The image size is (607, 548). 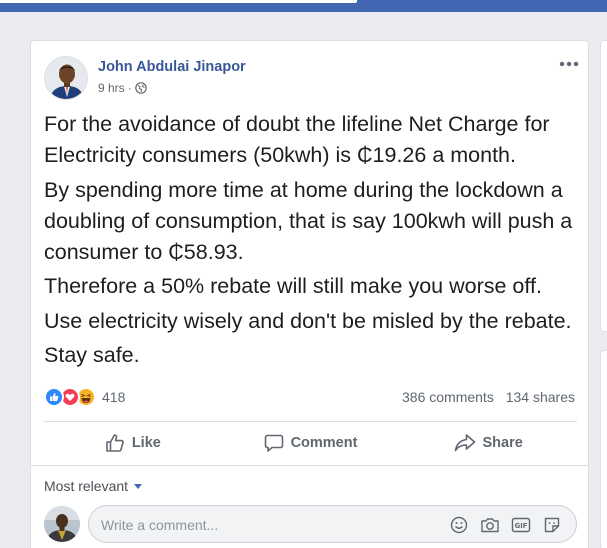 I want to click on comment-sort-dropdown: Most relevant, so click(x=93, y=486).